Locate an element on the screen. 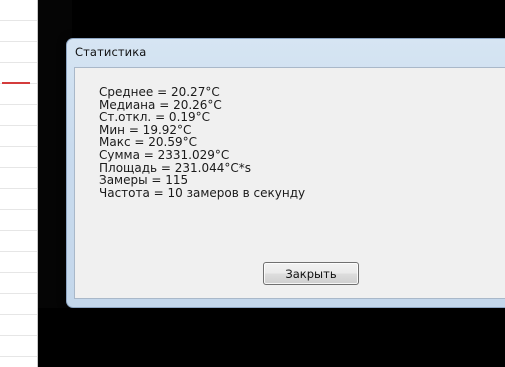 The image size is (505, 367). stat-frequency: Частота = 10 замеров в секунду is located at coordinates (202, 192).